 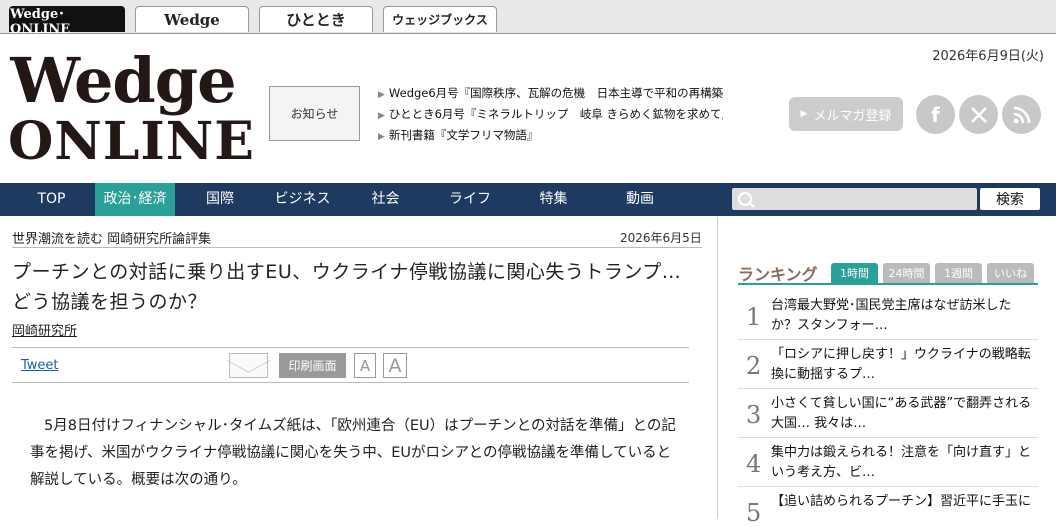 What do you see at coordinates (40, 365) in the screenshot?
I see `tweet-link: Tweet` at bounding box center [40, 365].